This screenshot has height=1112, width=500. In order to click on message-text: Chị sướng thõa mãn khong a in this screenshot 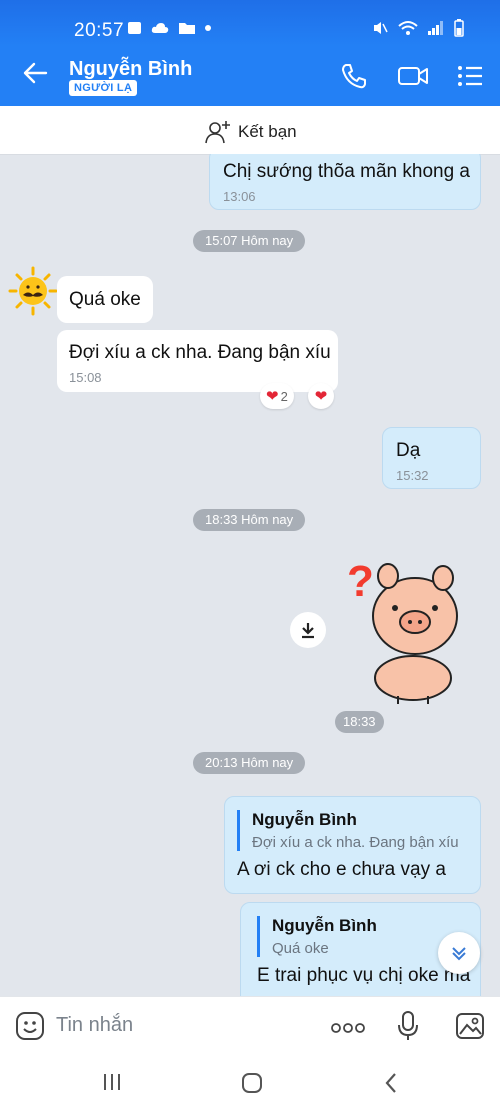, I will do `click(346, 171)`.